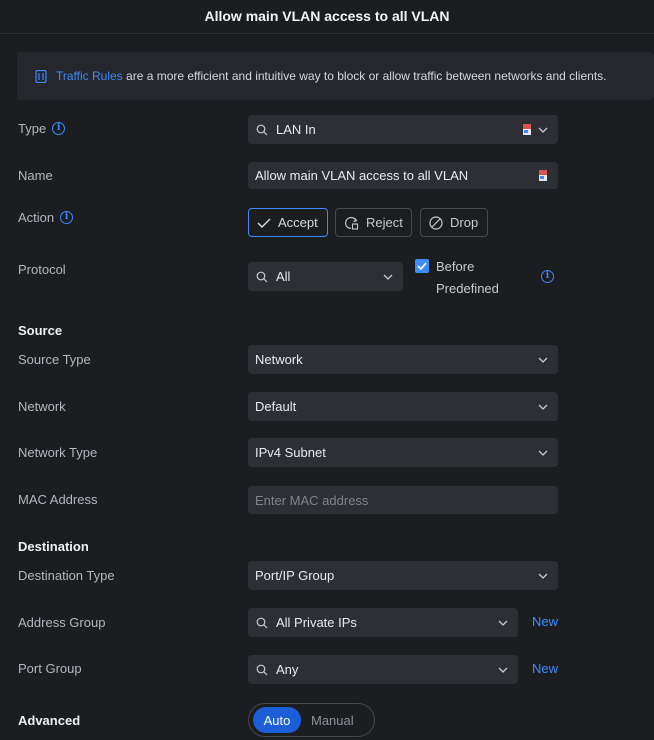  I want to click on before-predefined-line2: Predefined, so click(467, 288).